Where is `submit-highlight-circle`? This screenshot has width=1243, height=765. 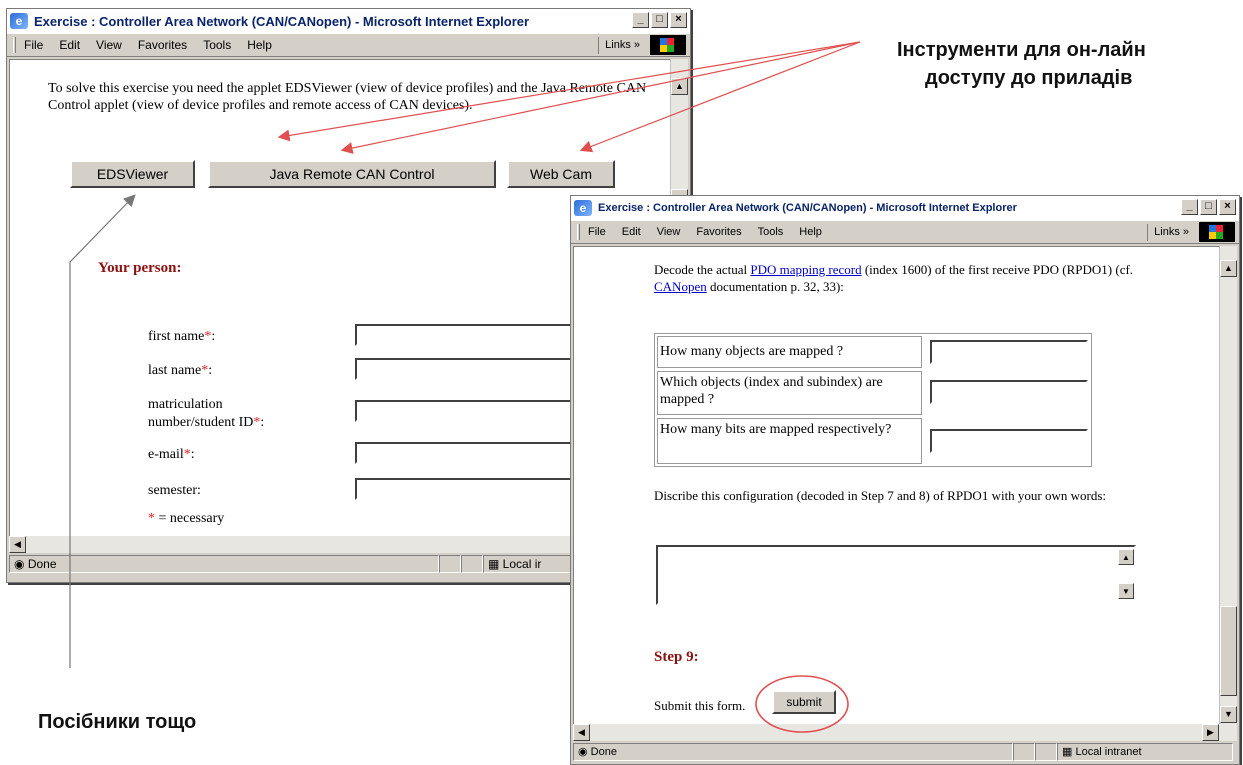
submit-highlight-circle is located at coordinates (802, 704).